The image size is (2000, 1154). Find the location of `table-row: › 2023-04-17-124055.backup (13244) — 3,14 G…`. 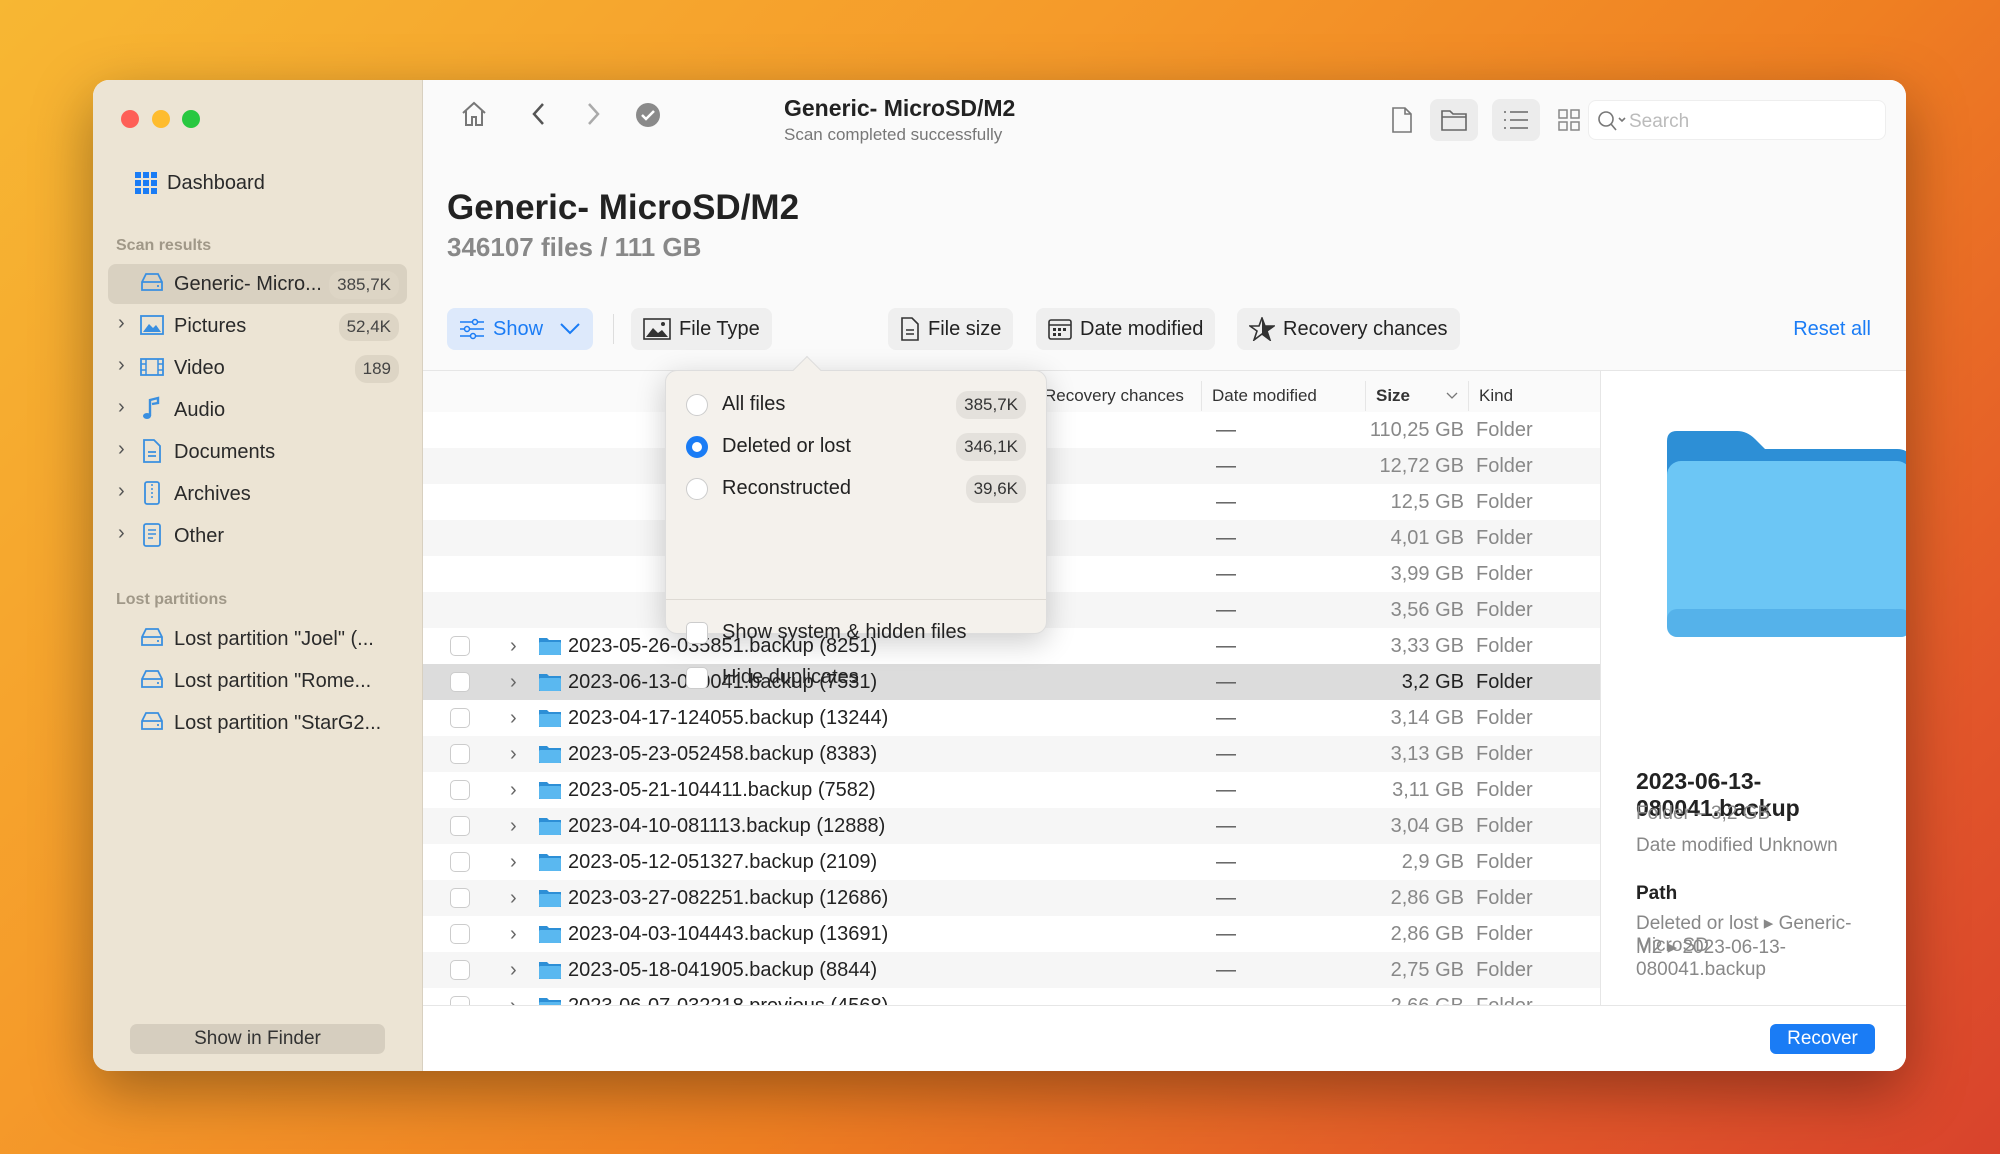

table-row: › 2023-04-17-124055.backup (13244) — 3,14 G… is located at coordinates (1011, 718).